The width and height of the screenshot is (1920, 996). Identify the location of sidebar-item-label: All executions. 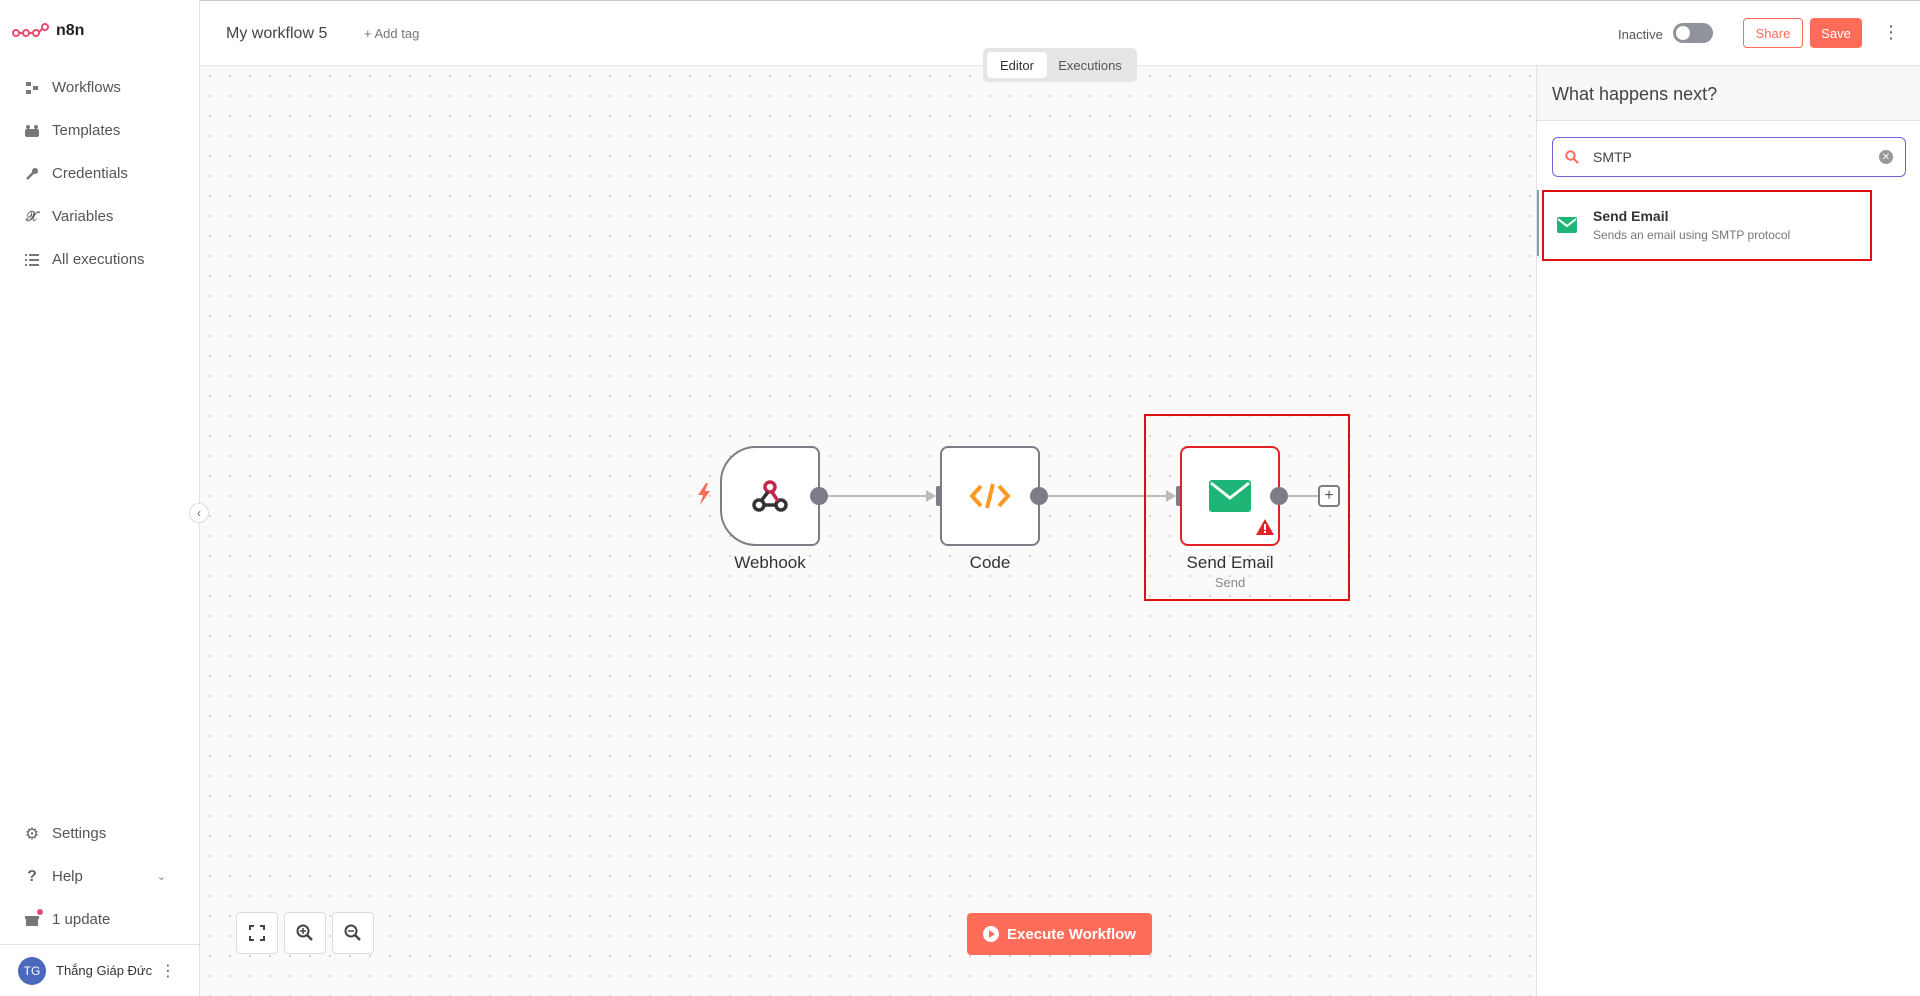
(98, 259).